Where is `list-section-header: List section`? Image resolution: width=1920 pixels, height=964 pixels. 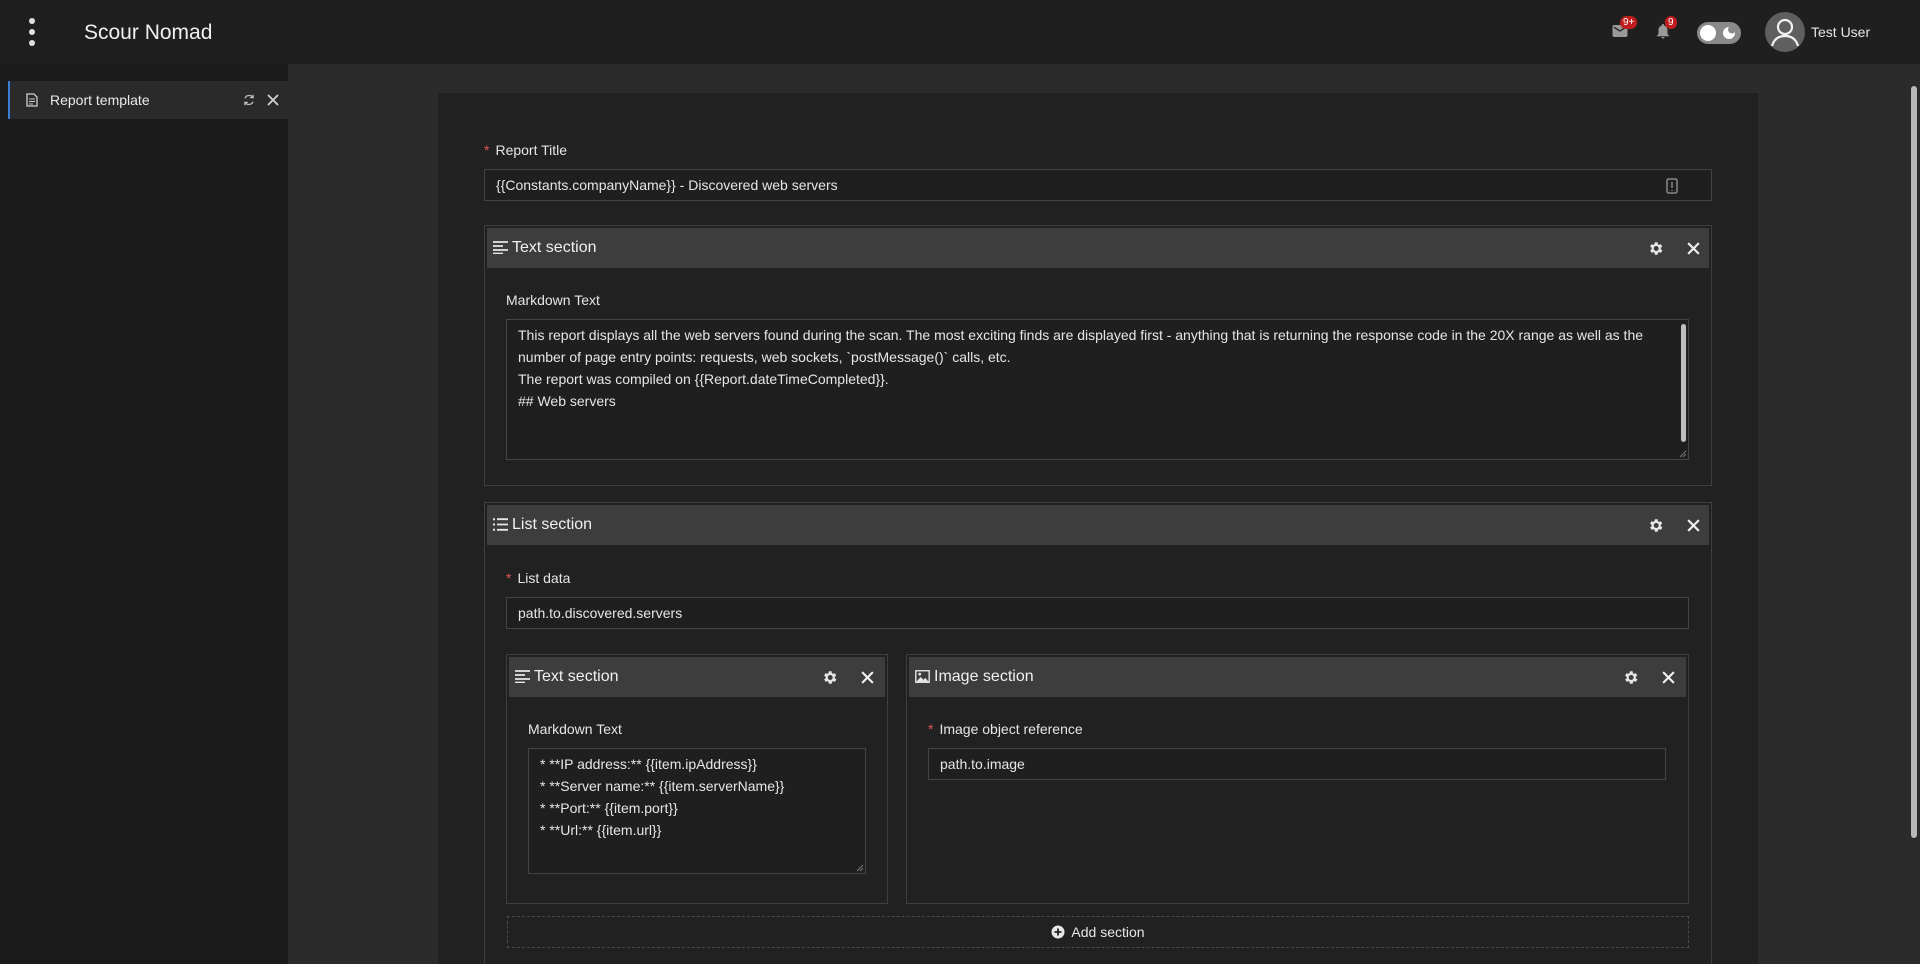
list-section-header: List section is located at coordinates (1098, 525).